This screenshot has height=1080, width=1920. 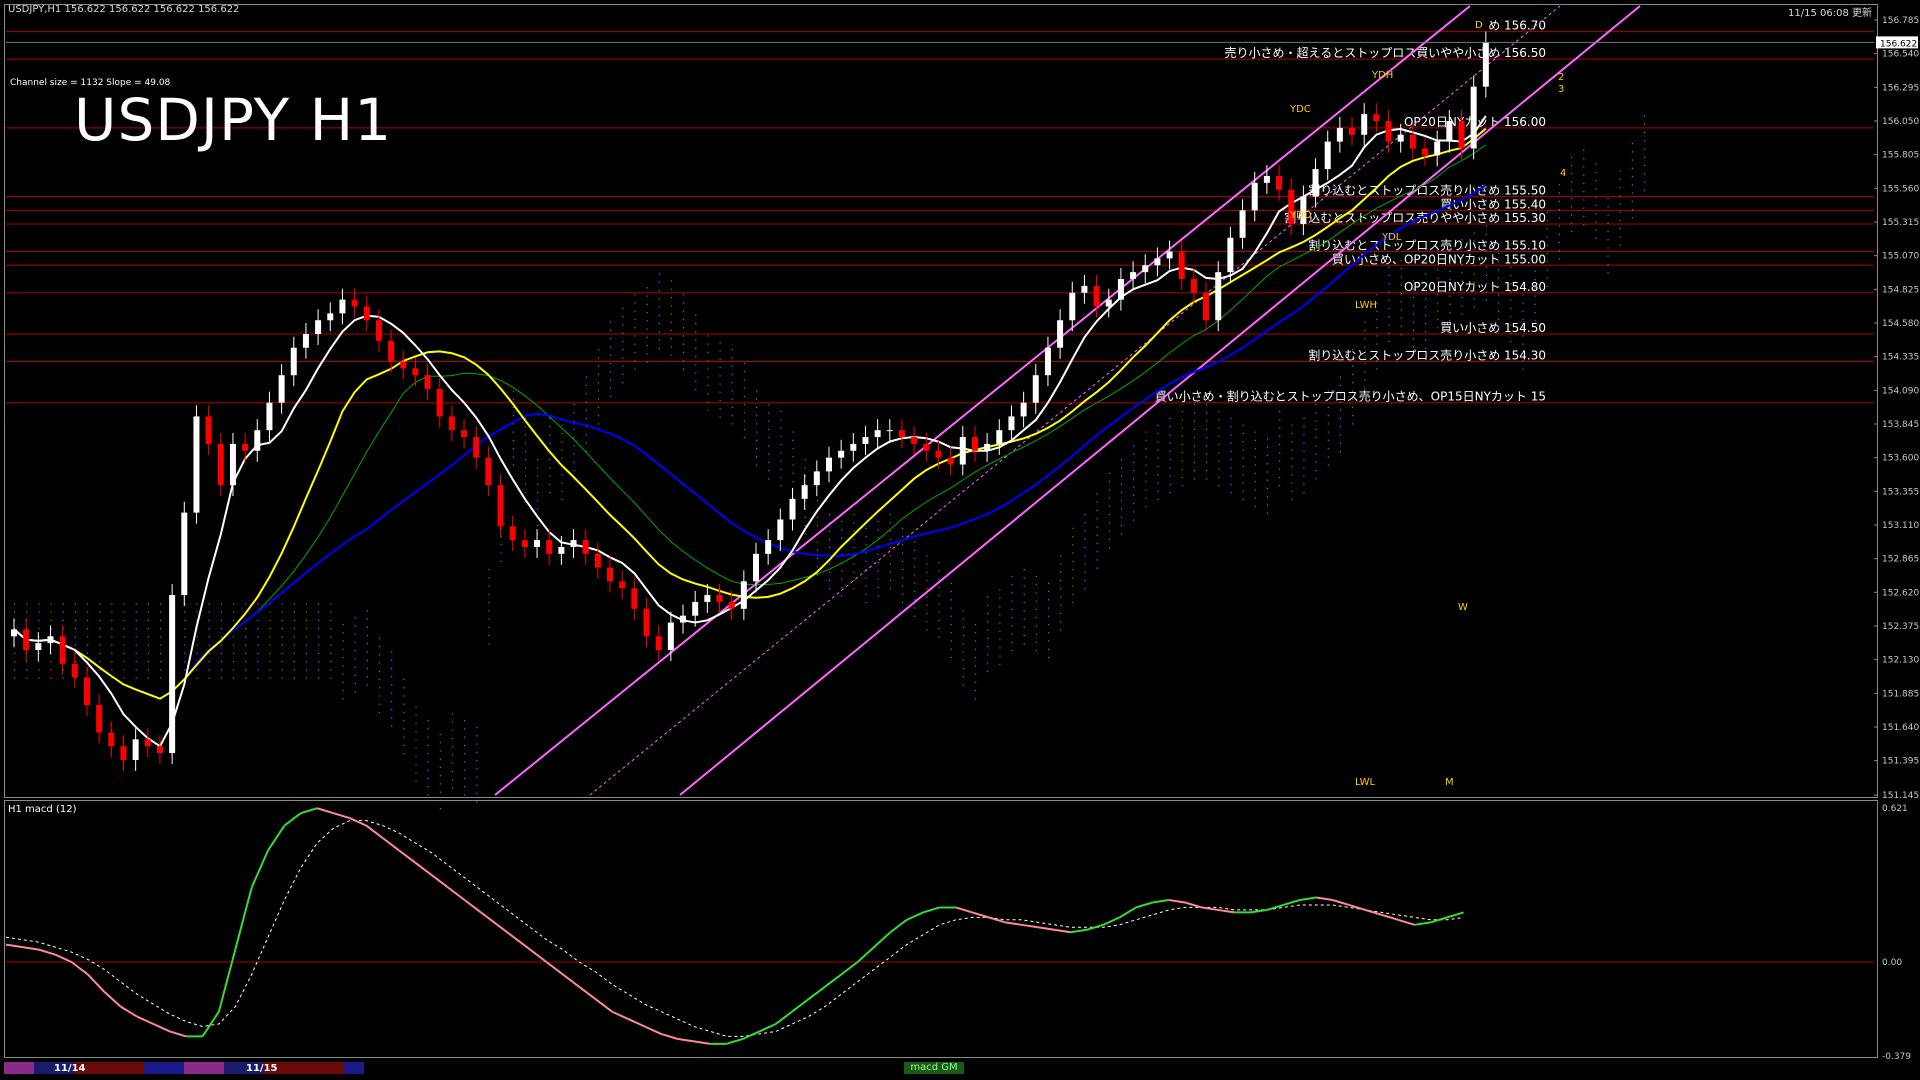 What do you see at coordinates (1900, 88) in the screenshot?
I see `price-tick-label: 156.295` at bounding box center [1900, 88].